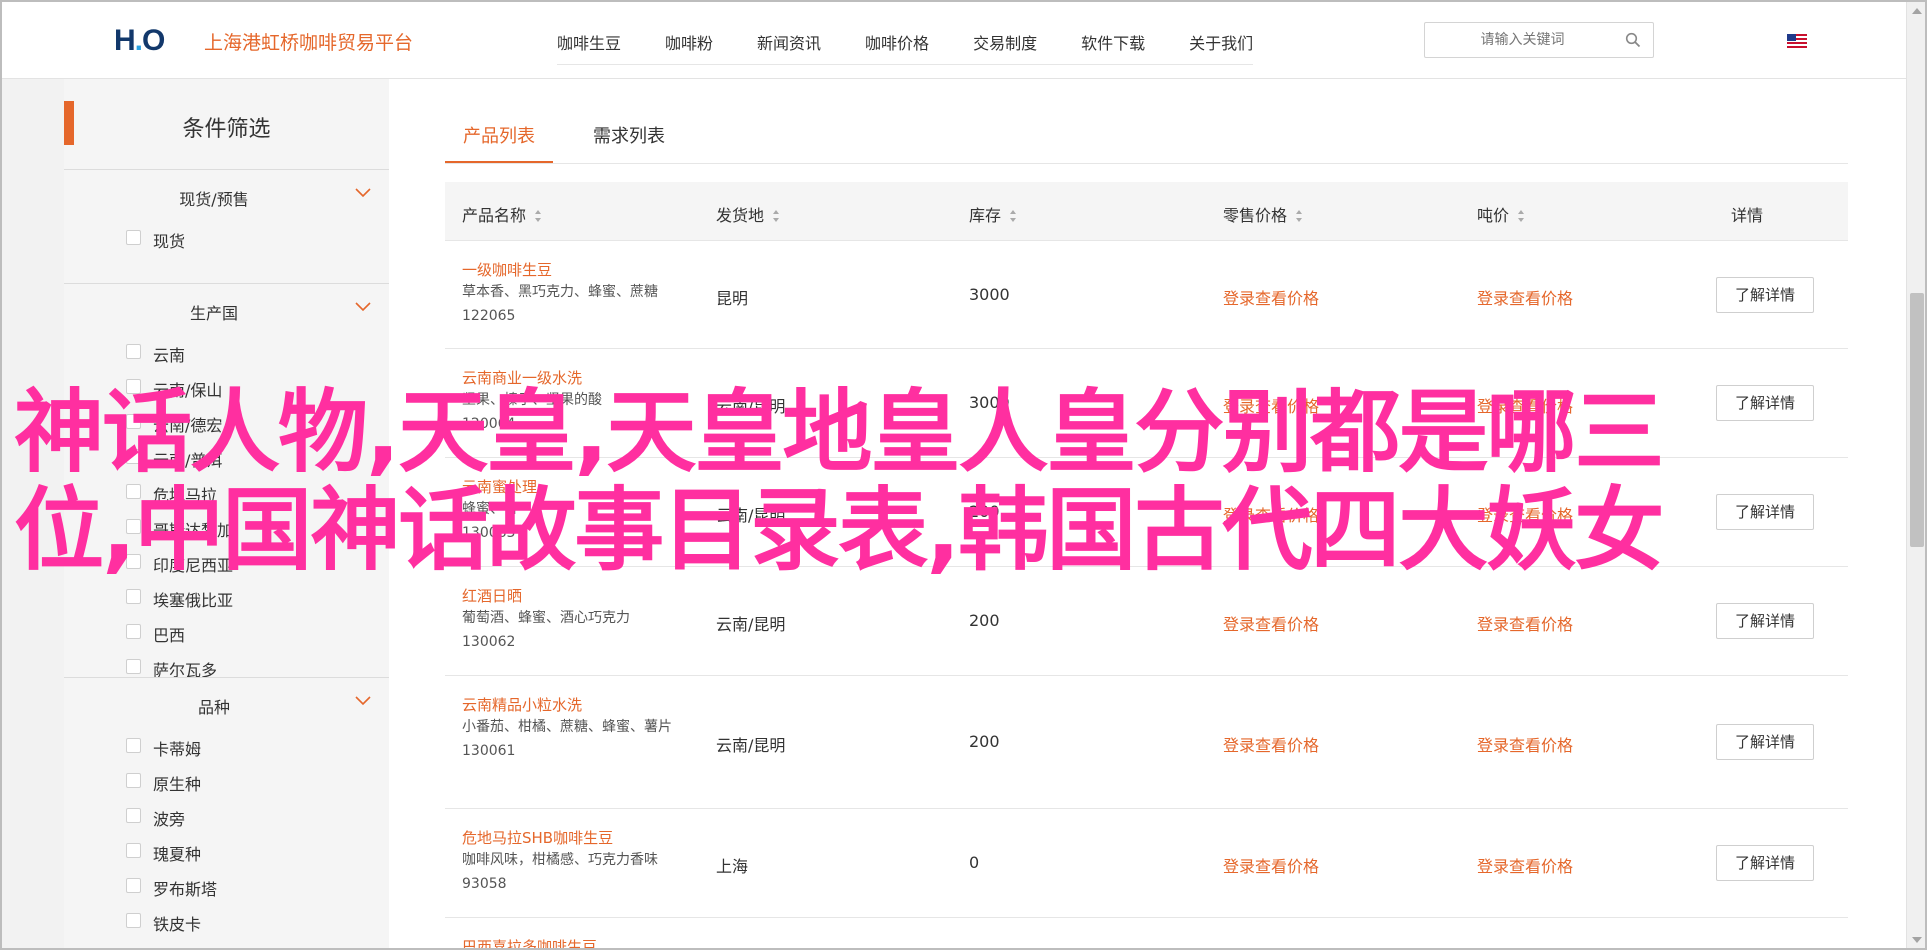  Describe the element at coordinates (1113, 43) in the screenshot. I see `nav-item-downloads: 软件下载` at that location.